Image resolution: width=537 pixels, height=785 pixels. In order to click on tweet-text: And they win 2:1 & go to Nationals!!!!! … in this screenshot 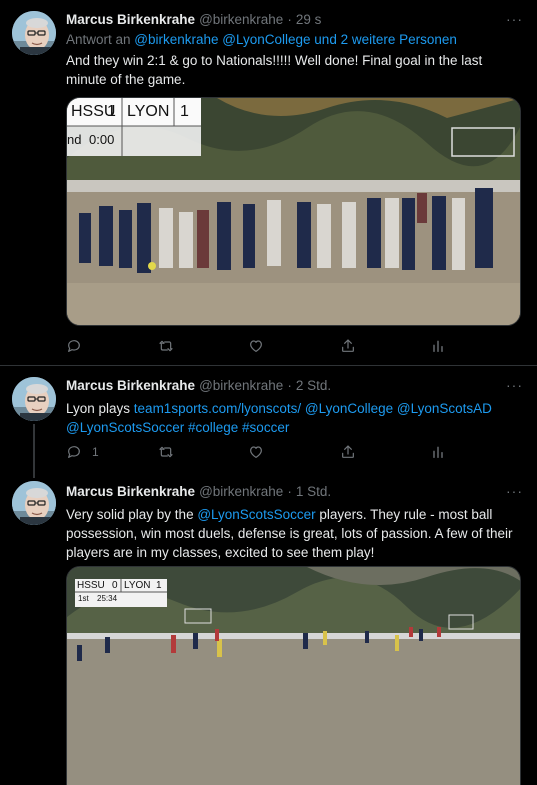, I will do `click(274, 70)`.